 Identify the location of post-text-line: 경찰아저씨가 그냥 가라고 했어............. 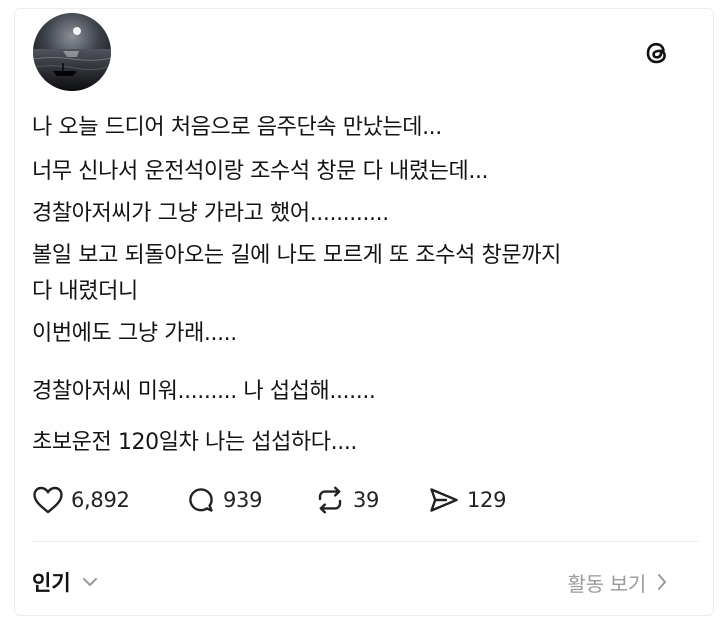
(210, 213).